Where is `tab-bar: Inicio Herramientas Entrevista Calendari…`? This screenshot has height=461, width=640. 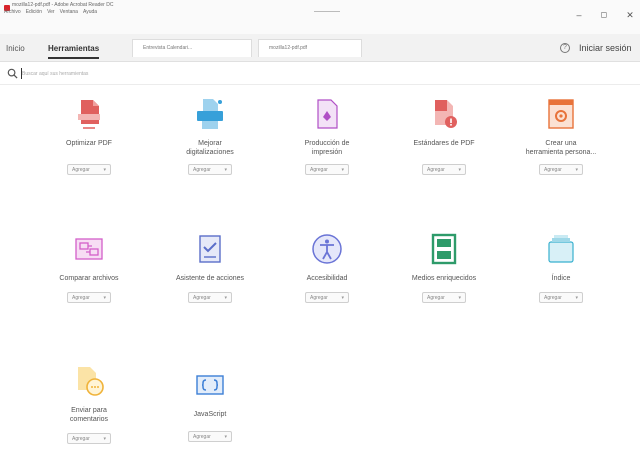
tab-bar: Inicio Herramientas Entrevista Calendari… is located at coordinates (320, 48).